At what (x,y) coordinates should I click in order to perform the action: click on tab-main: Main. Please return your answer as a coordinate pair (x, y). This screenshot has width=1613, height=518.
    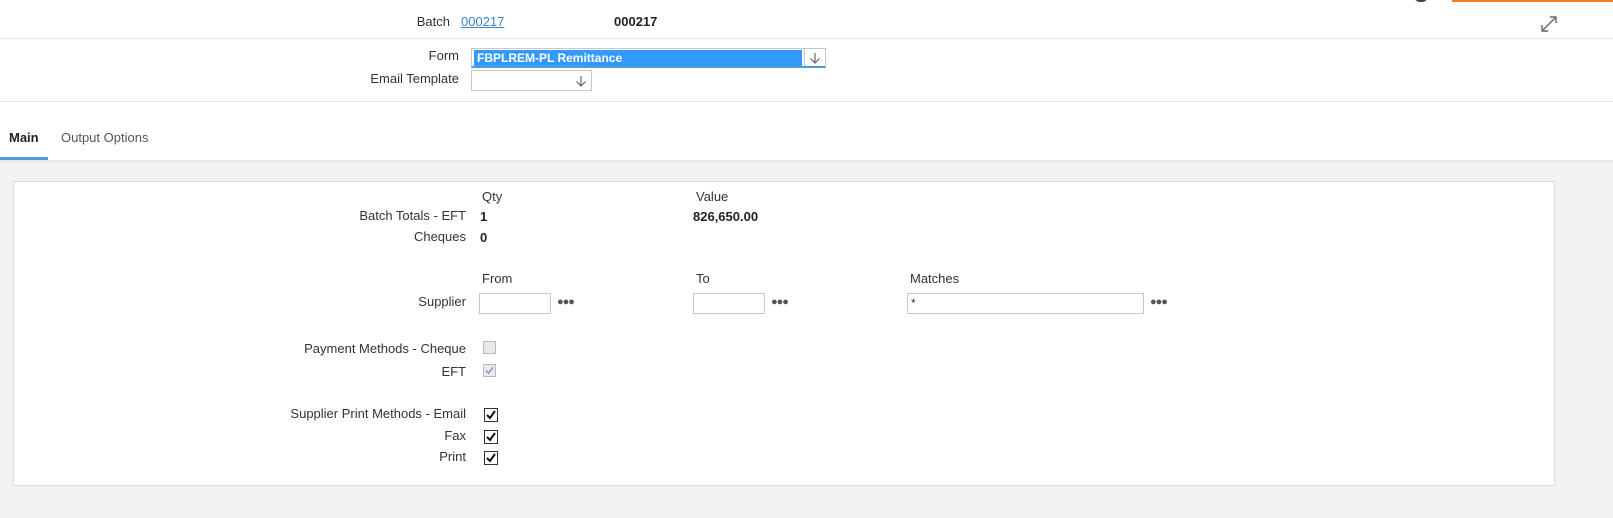
    Looking at the image, I should click on (24, 142).